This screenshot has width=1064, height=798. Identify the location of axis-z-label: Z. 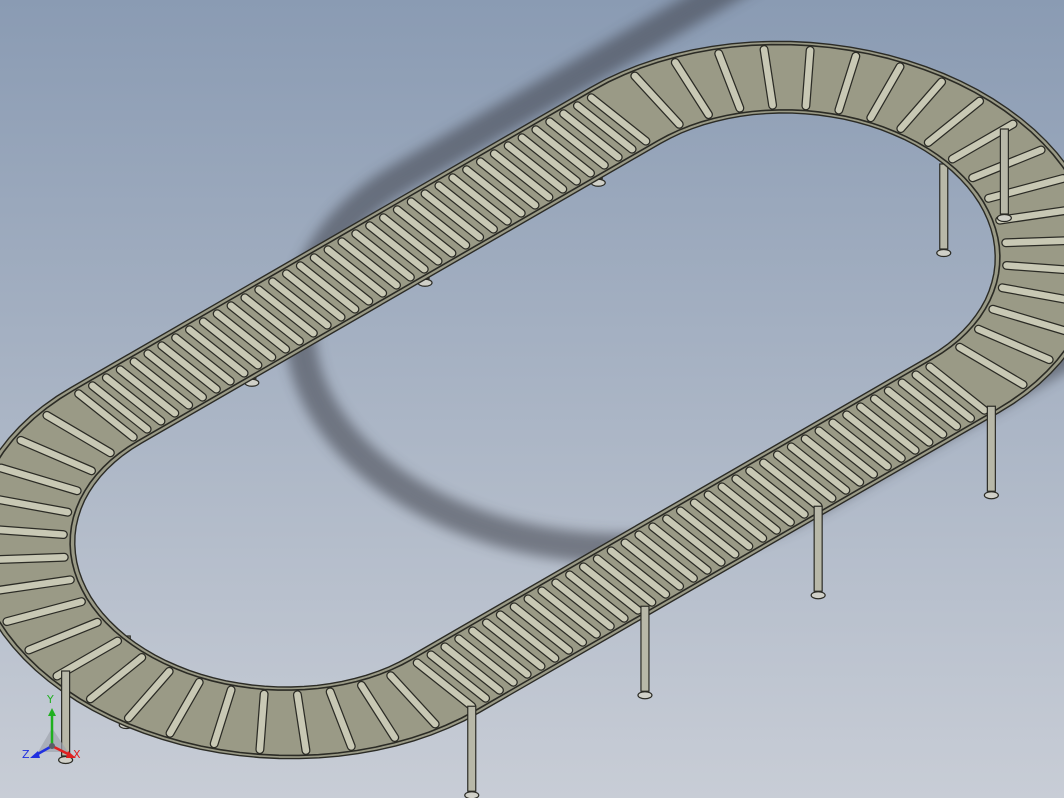
(26, 754).